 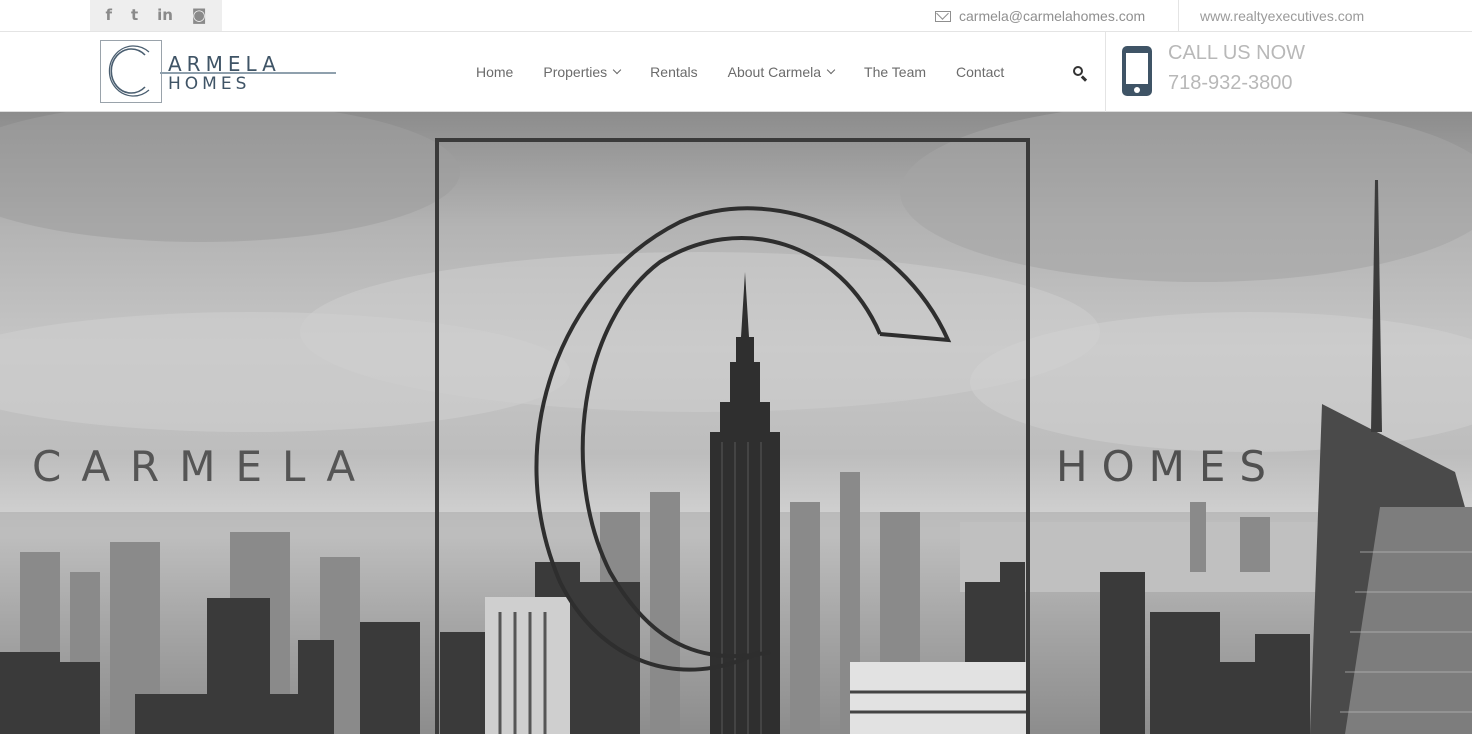 I want to click on logo-text-bottom: HOMES, so click(x=209, y=84).